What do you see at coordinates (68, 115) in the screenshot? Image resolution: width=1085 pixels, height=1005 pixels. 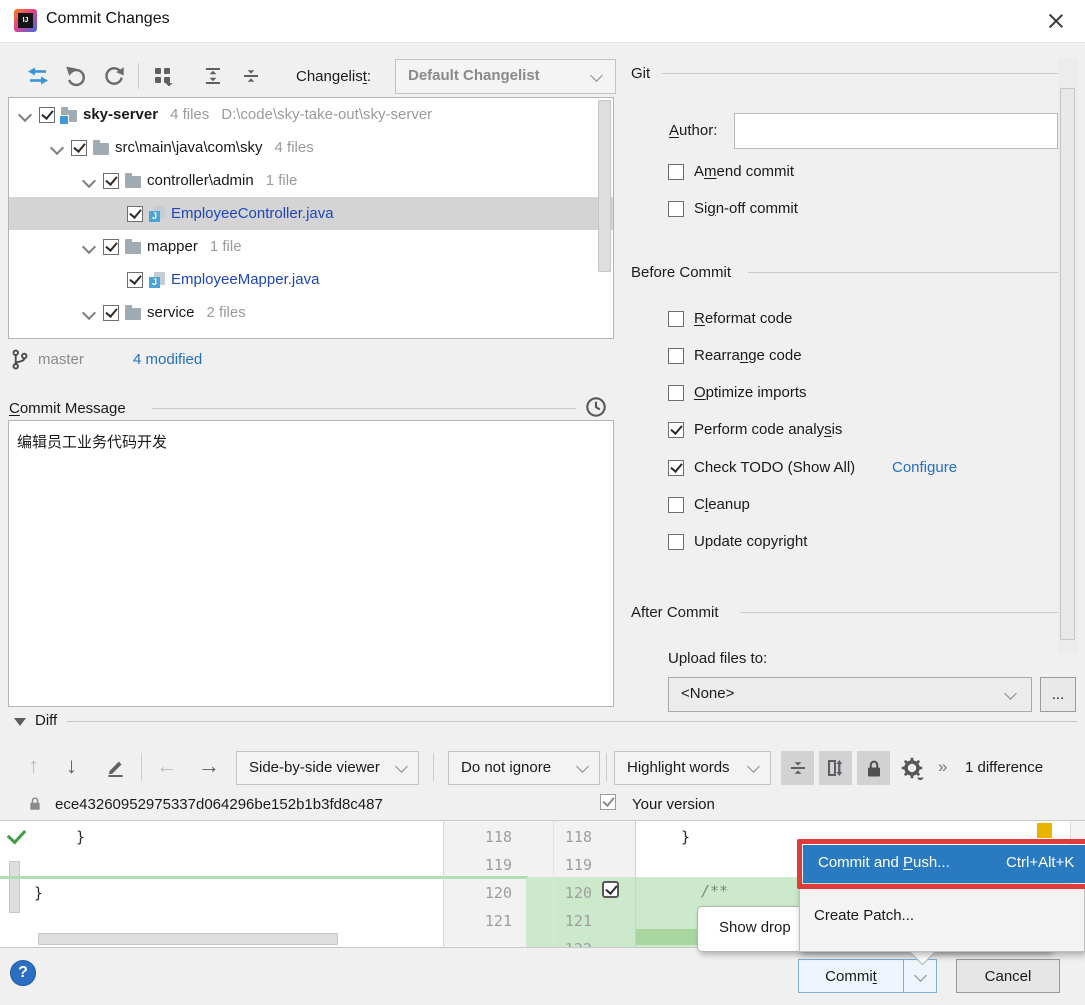 I see `module-icon` at bounding box center [68, 115].